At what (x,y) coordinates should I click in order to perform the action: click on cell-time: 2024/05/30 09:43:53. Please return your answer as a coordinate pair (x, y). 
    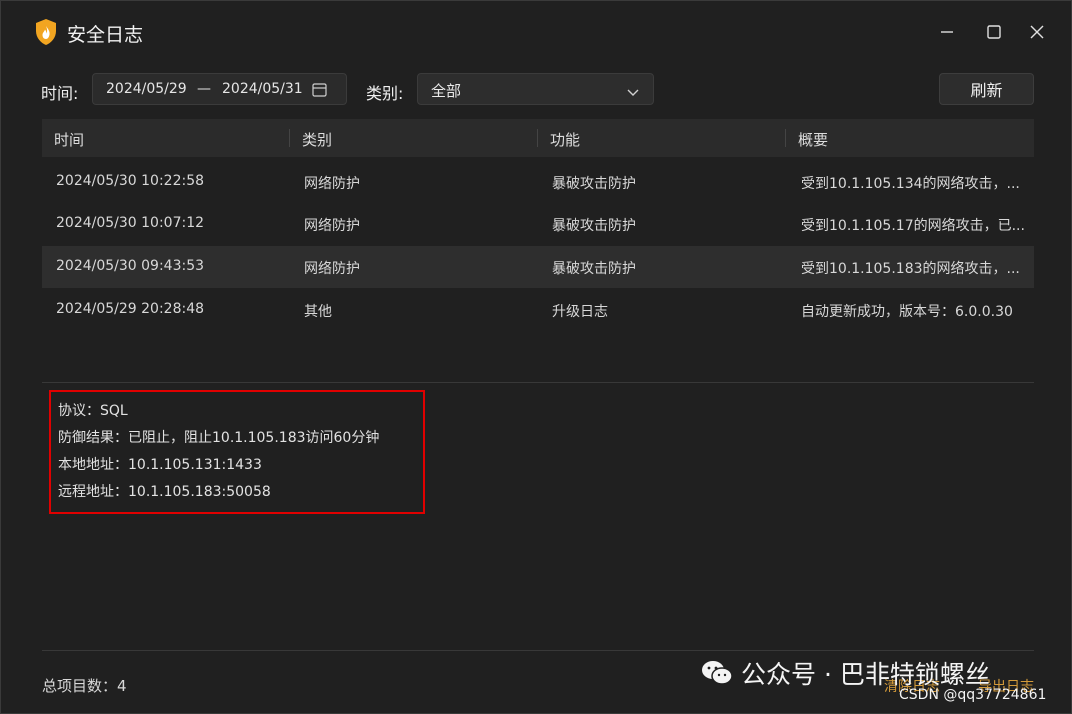
    Looking at the image, I should click on (130, 266).